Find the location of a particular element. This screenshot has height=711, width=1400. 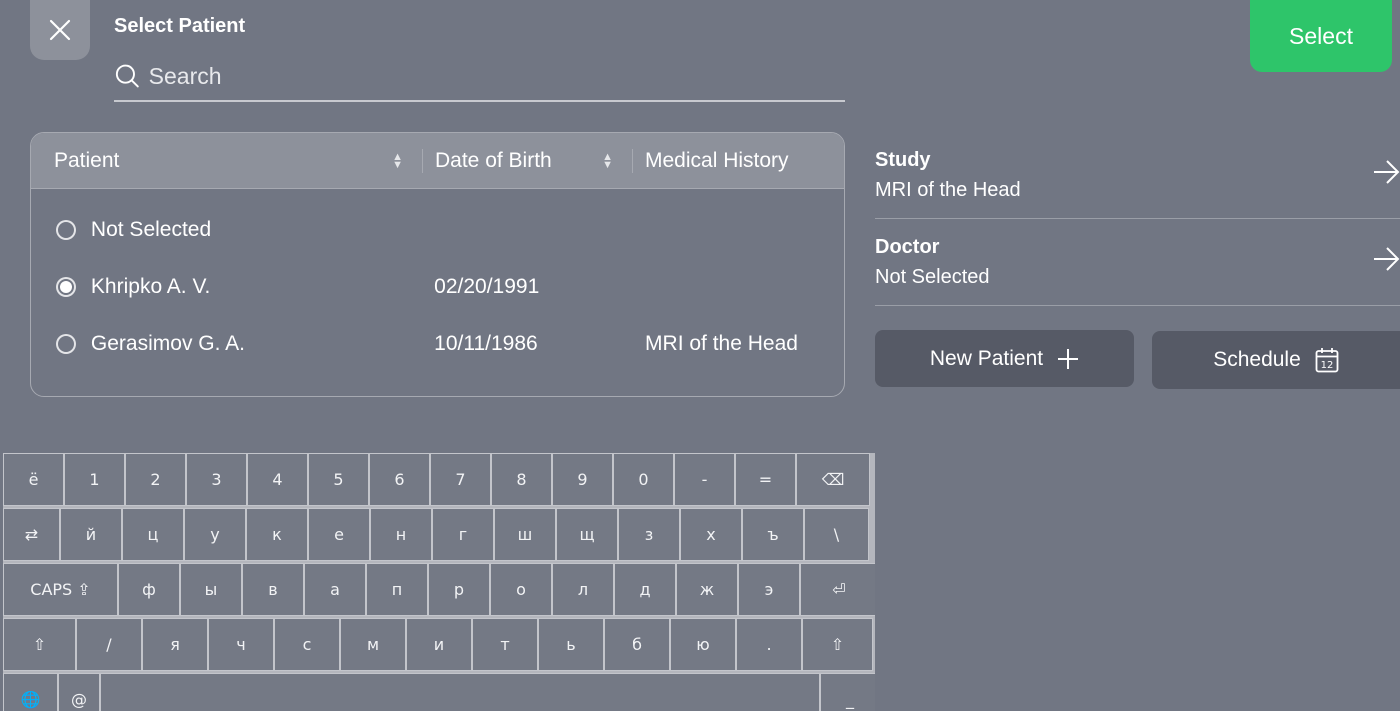

table-row: Khripko A. V. 02/20/1991 is located at coordinates (437, 286).